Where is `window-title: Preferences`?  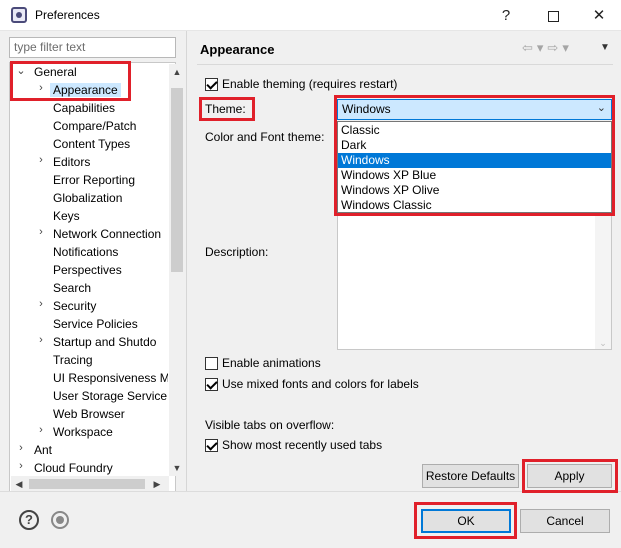
window-title: Preferences is located at coordinates (67, 15).